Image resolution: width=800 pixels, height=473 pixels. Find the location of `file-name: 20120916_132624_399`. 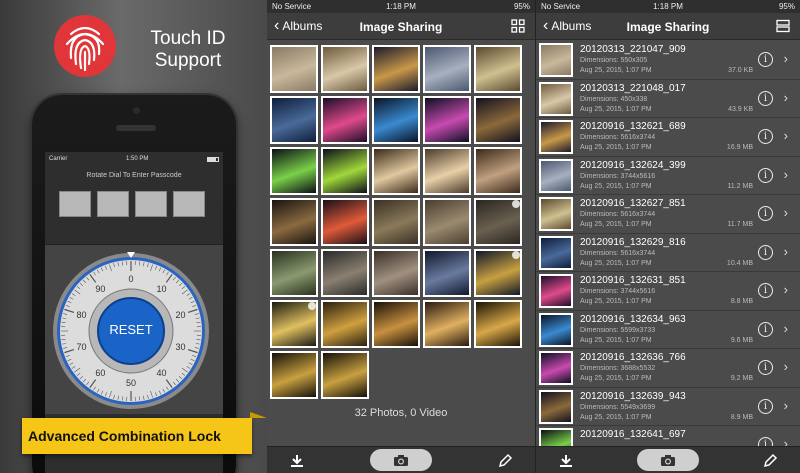

file-name: 20120916_132624_399 is located at coordinates (633, 165).